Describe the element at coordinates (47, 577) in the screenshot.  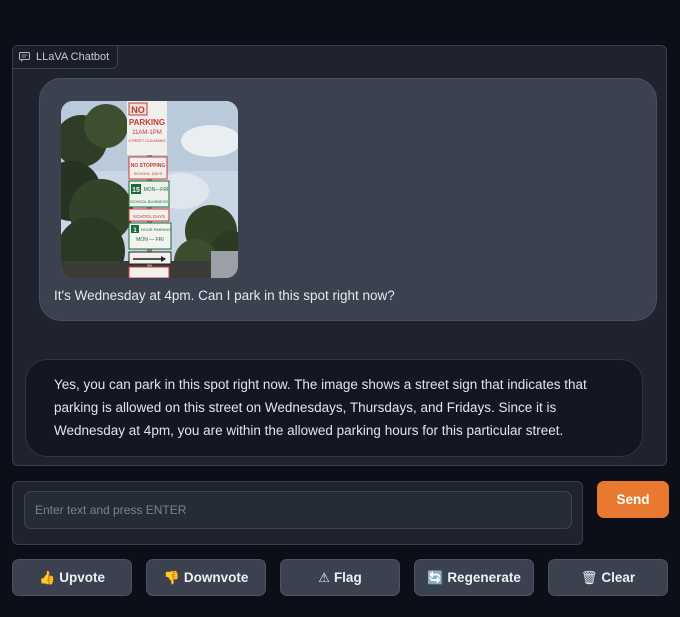
I see `thumbs-up-icon: 👍` at that location.